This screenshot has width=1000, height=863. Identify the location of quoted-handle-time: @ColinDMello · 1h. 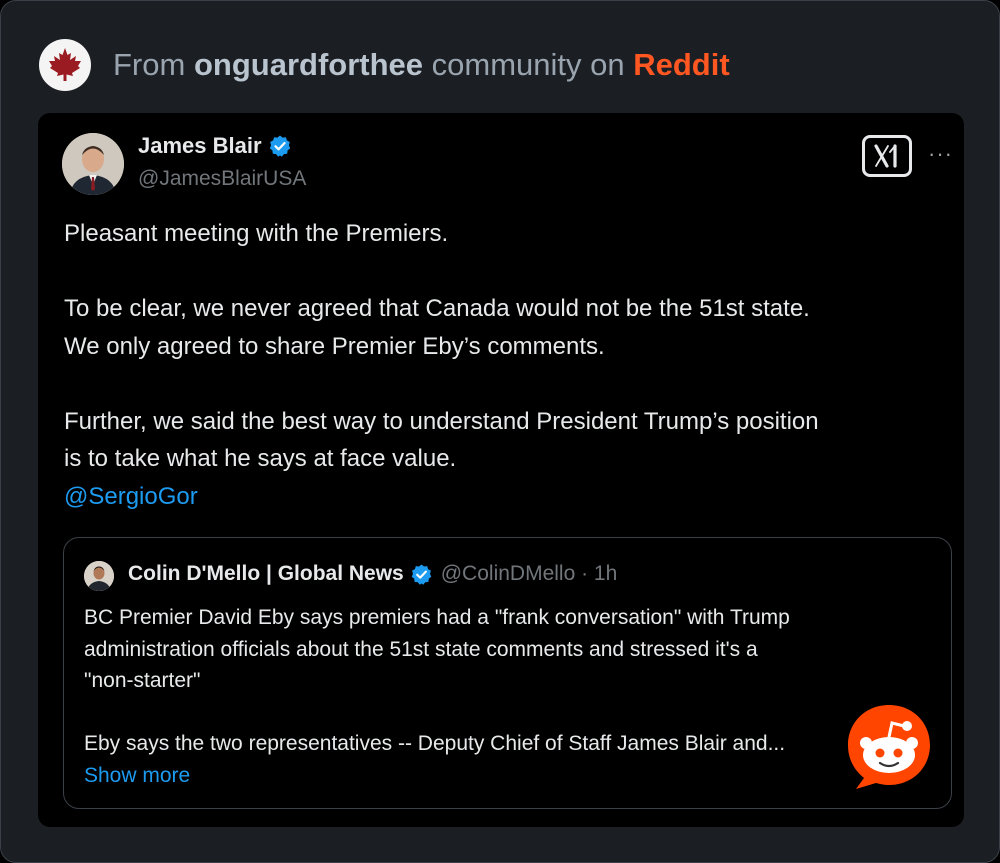
(529, 573).